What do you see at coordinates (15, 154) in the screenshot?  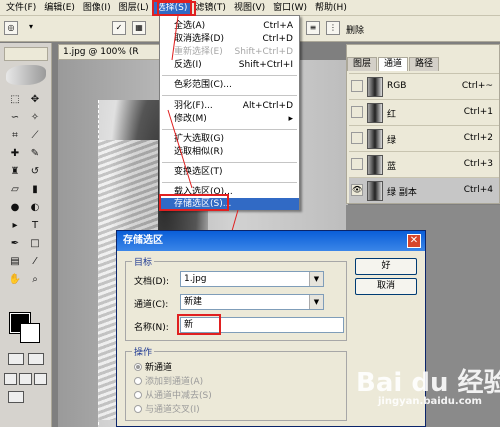 I see `healing-brush-icon: ✚` at bounding box center [15, 154].